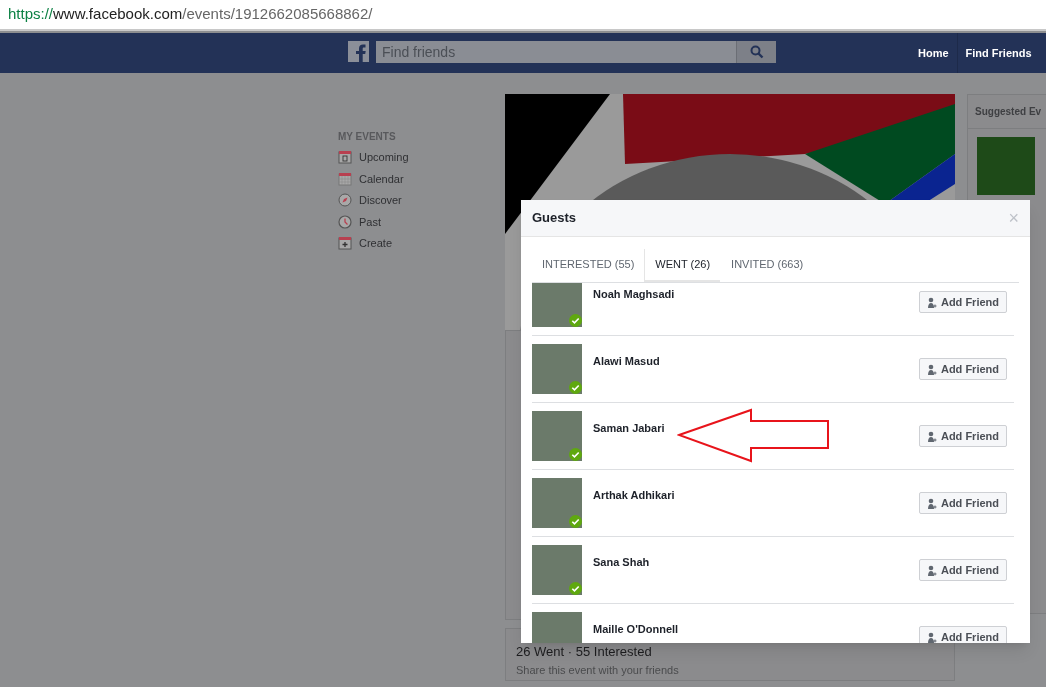  I want to click on past-icon, so click(345, 221).